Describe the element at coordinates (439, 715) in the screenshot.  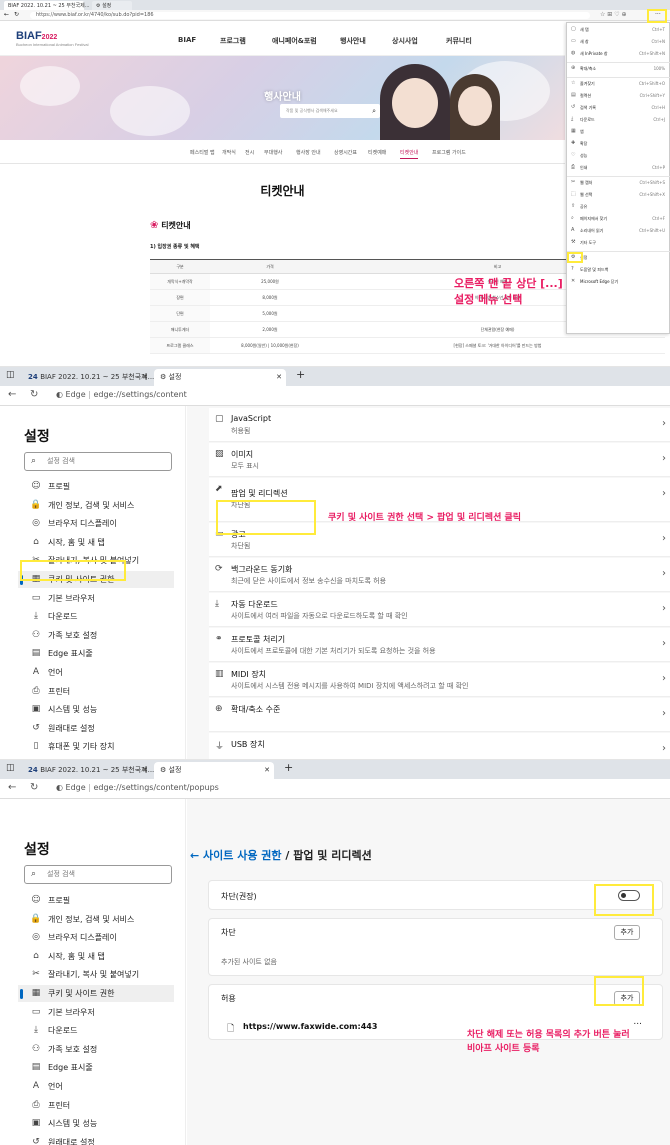
I see `content-item-zoom-level: ⊕ 확대/축소 수준 ›` at that location.